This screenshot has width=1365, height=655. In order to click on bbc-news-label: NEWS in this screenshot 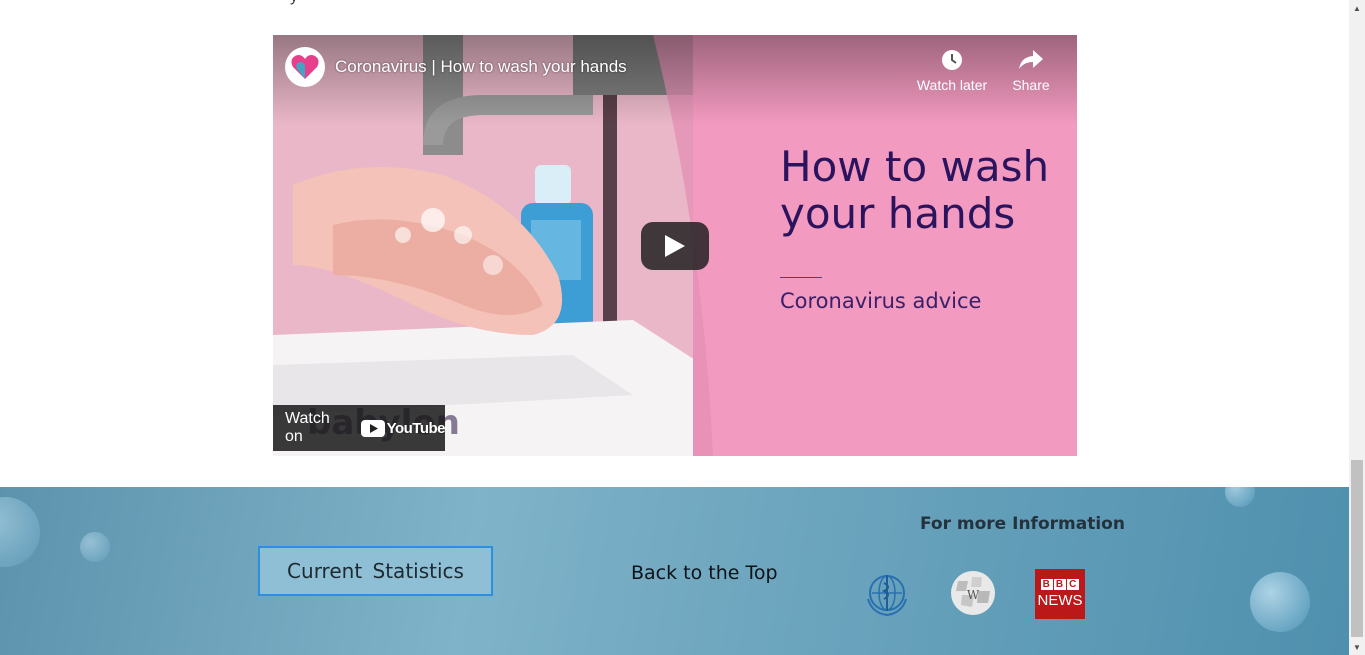, I will do `click(1060, 600)`.